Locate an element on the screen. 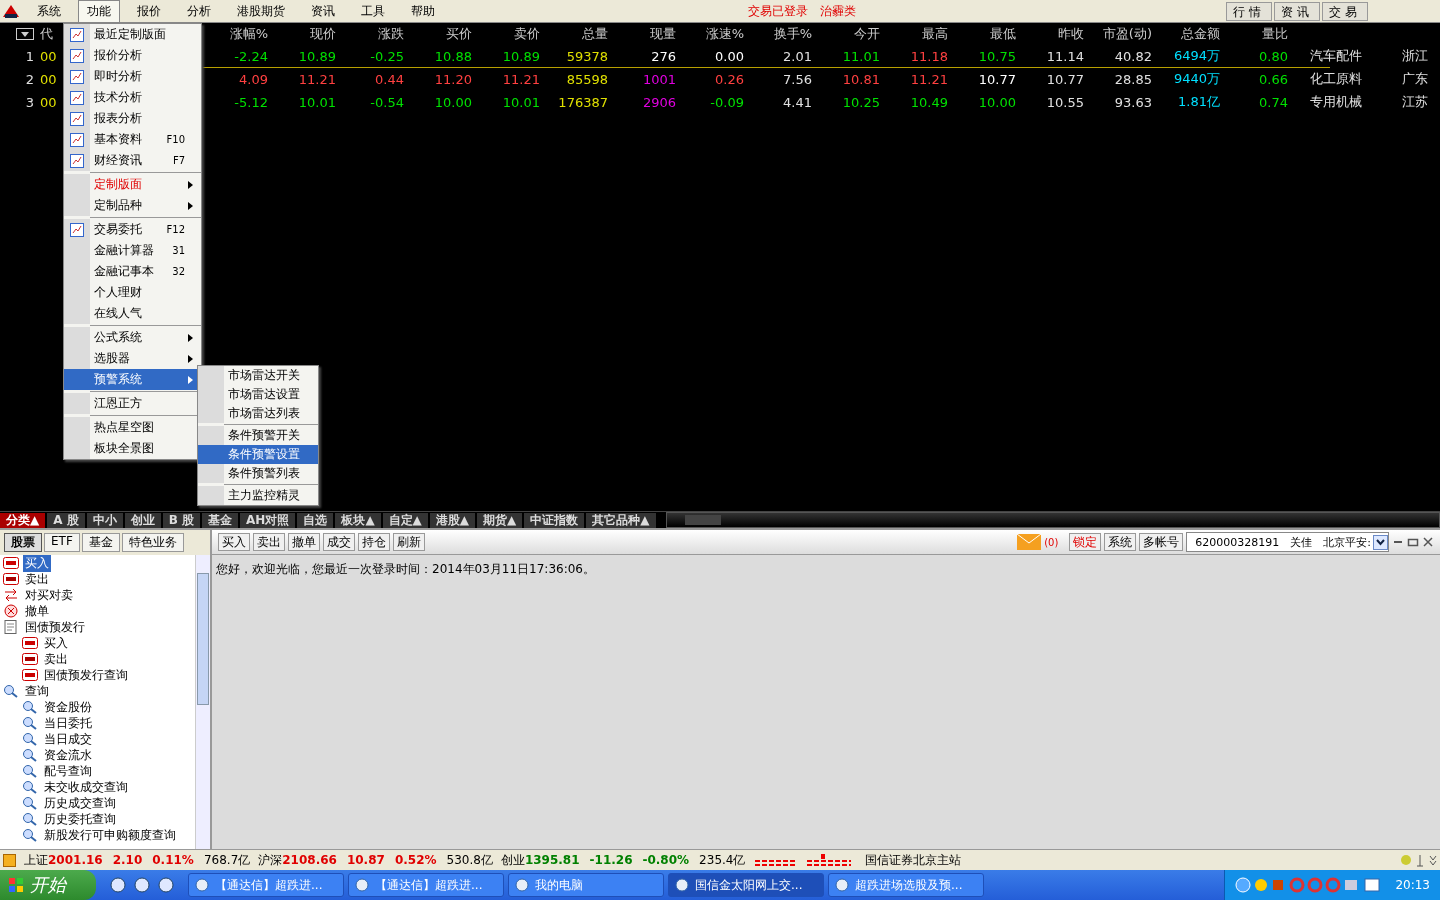  category-tab: 板块▲ is located at coordinates (358, 520).